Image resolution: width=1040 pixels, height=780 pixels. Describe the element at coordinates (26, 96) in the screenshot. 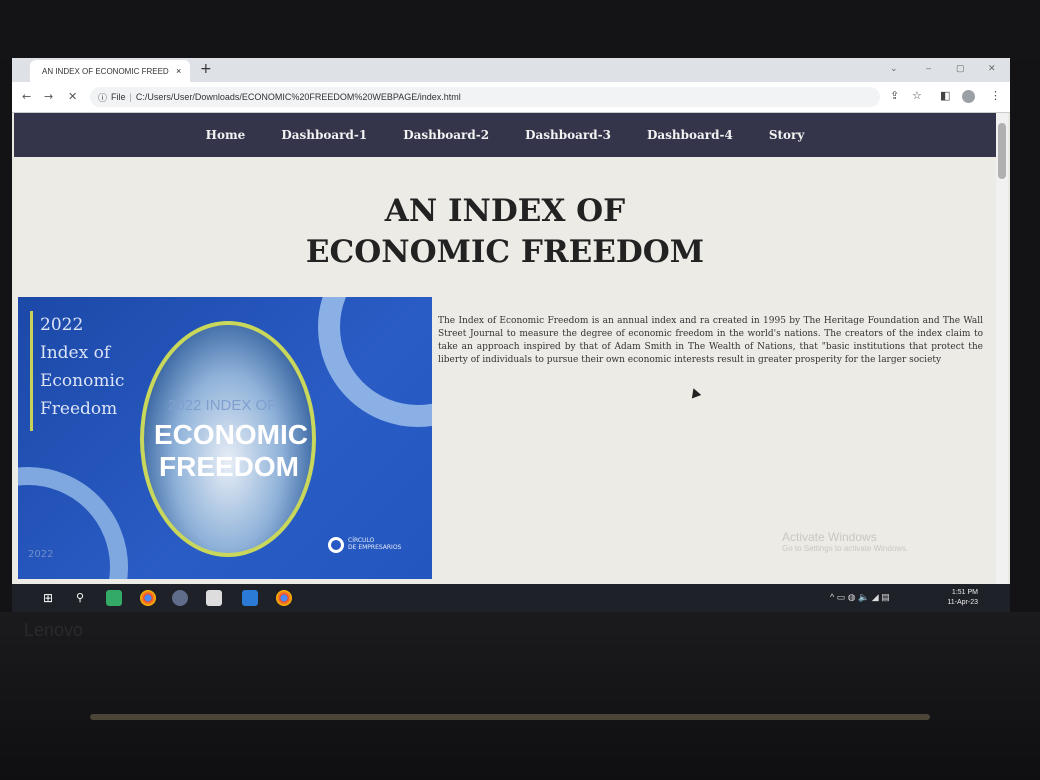

I see `back-icon: ←` at that location.